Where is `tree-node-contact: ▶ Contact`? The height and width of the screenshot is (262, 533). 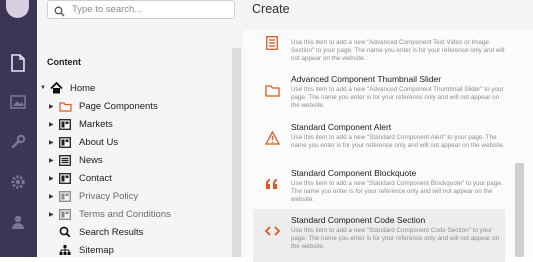 tree-node-contact: ▶ Contact is located at coordinates (80, 178).